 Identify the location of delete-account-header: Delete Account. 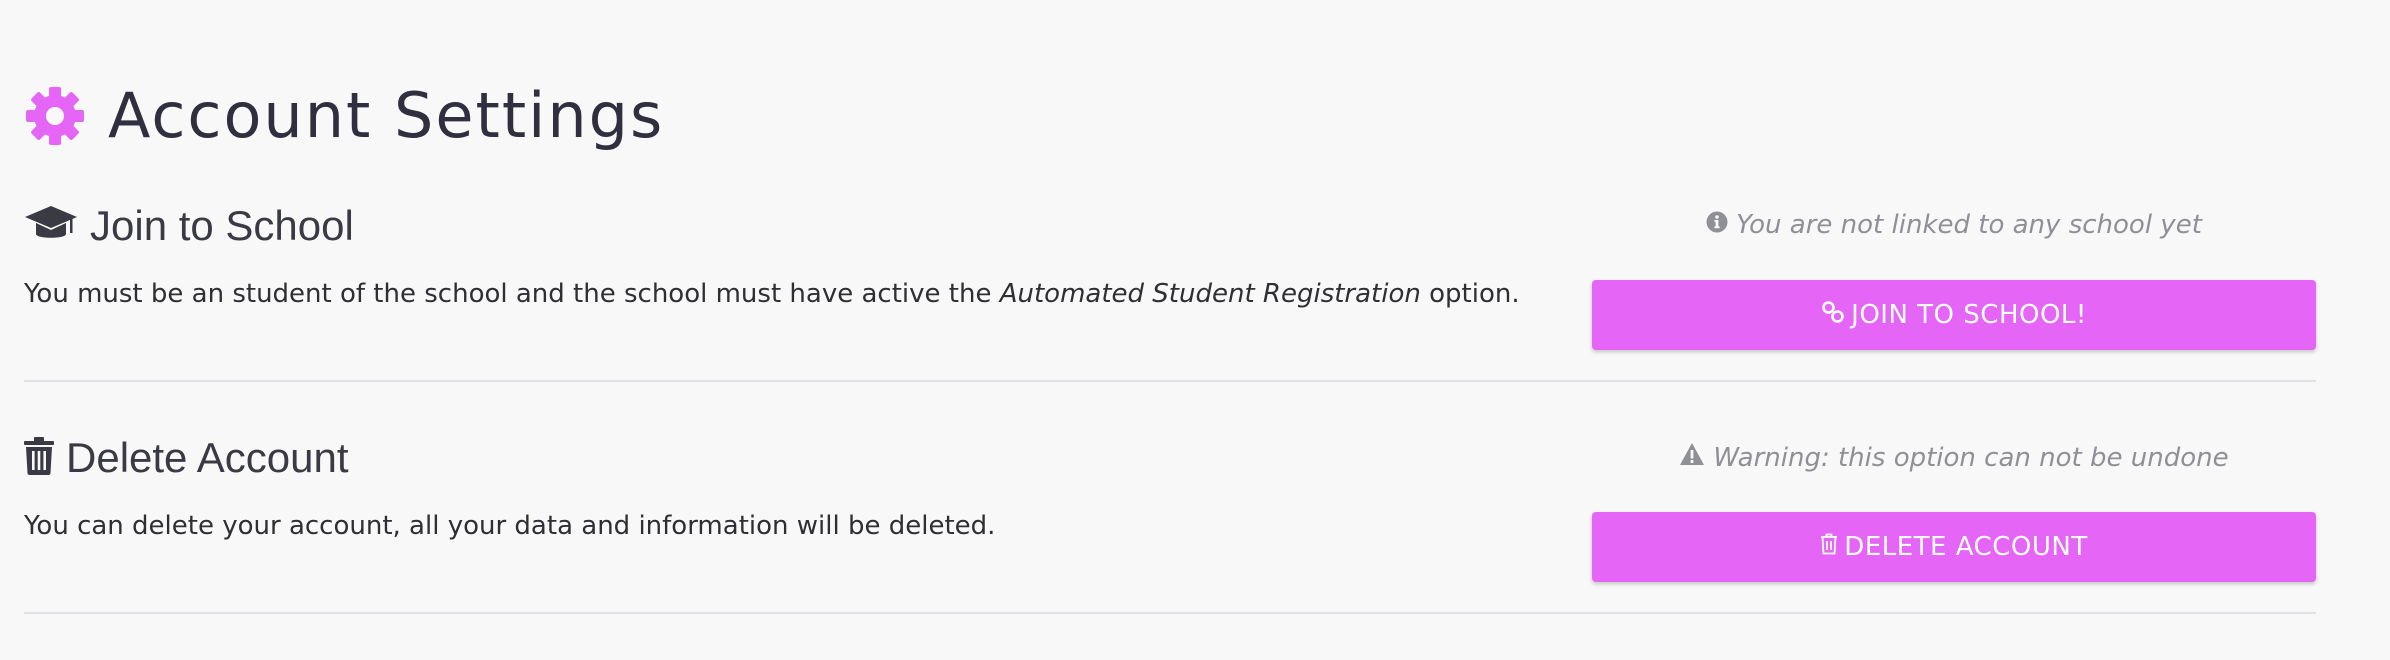
(186, 458).